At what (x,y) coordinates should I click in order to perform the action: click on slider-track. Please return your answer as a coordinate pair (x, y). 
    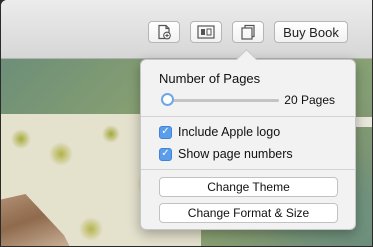
    Looking at the image, I should click on (220, 100).